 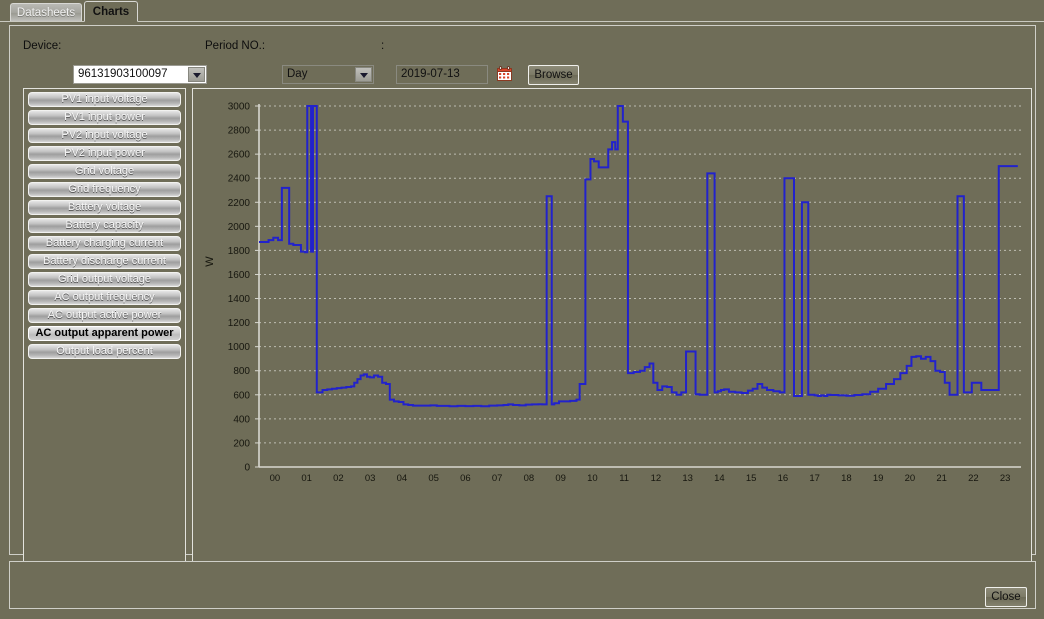 I want to click on x-tick-label: 00, so click(x=275, y=478).